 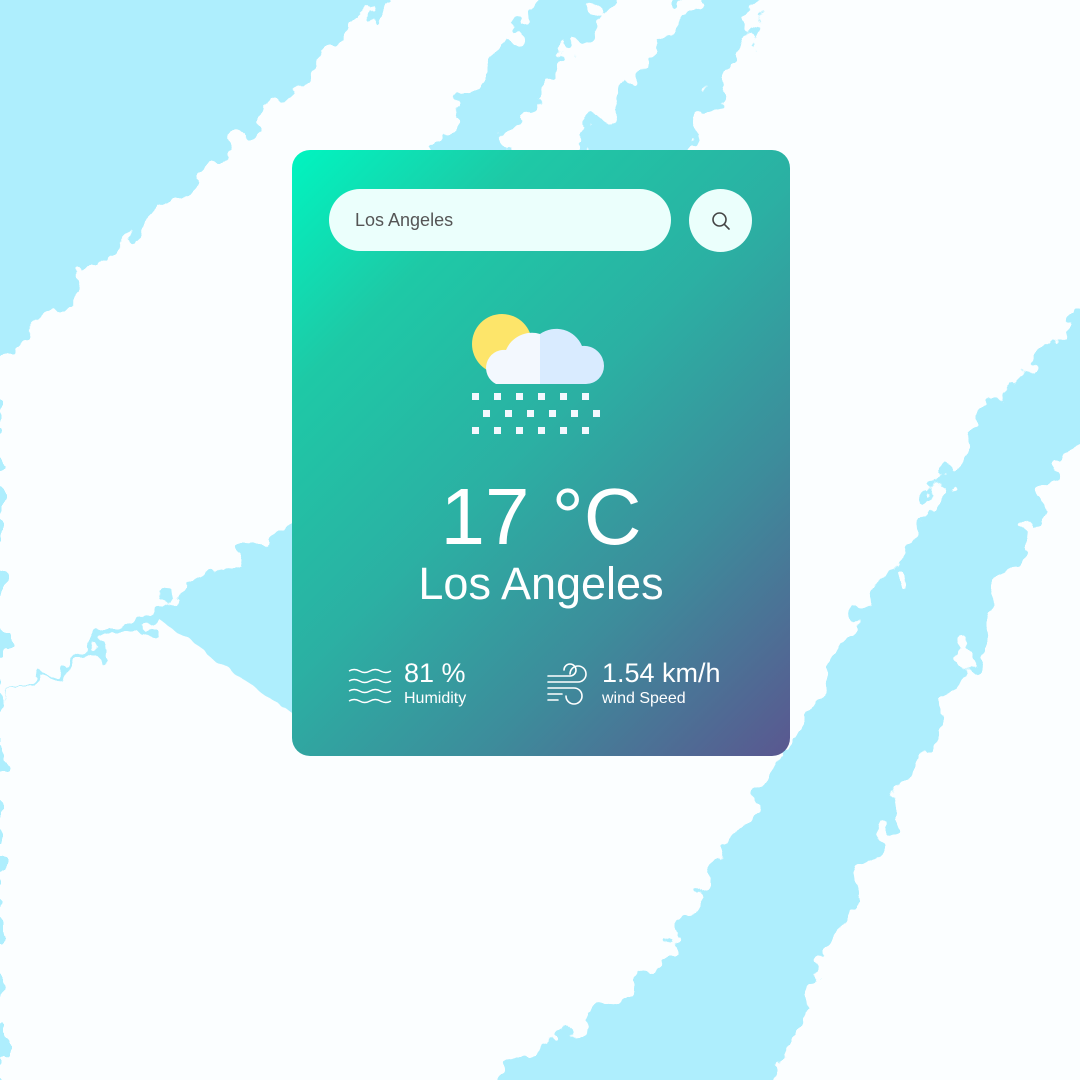 I want to click on search-button, so click(x=720, y=220).